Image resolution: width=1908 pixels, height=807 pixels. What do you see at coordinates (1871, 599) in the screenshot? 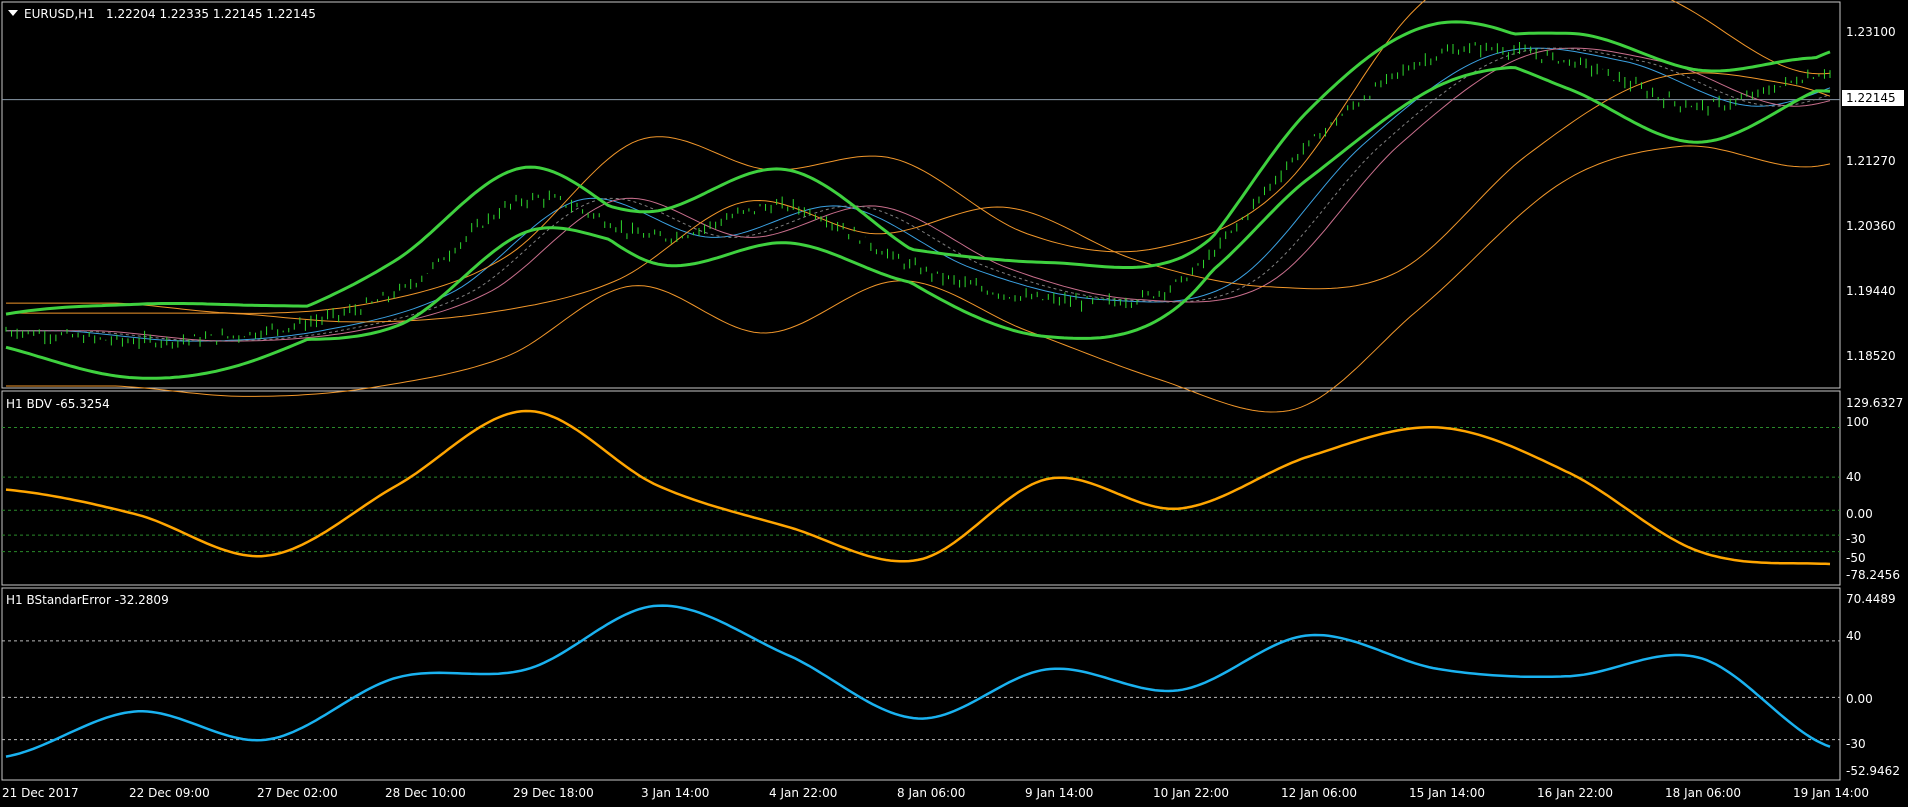
I see `se-tick: 70.4489` at bounding box center [1871, 599].